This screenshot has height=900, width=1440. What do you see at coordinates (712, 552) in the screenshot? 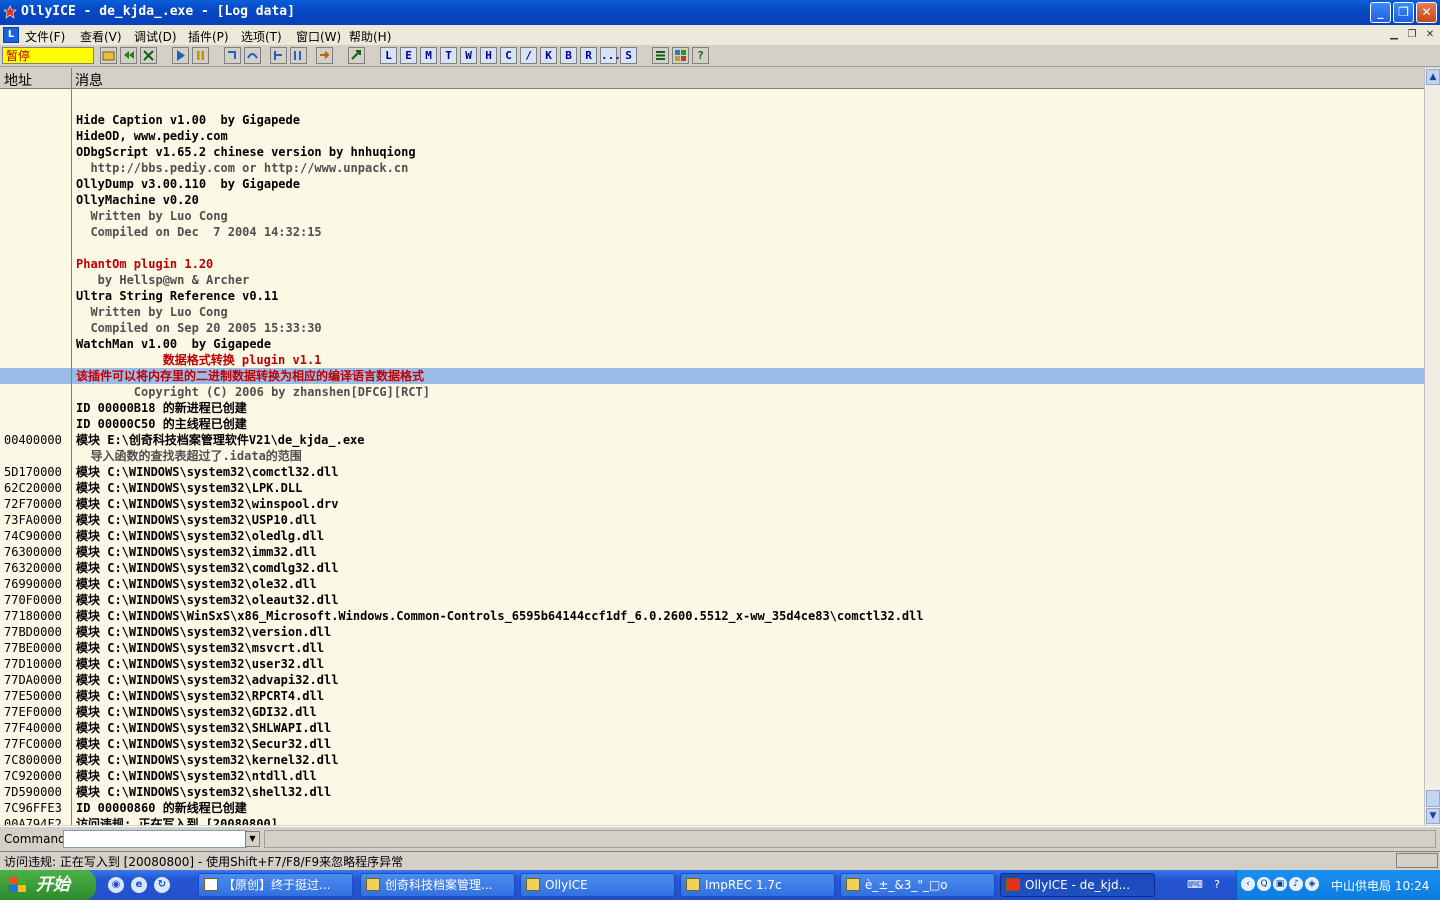
I see `log-row: 76300000 模块 C:\WINDOWS\system32\imm32.dll` at bounding box center [712, 552].